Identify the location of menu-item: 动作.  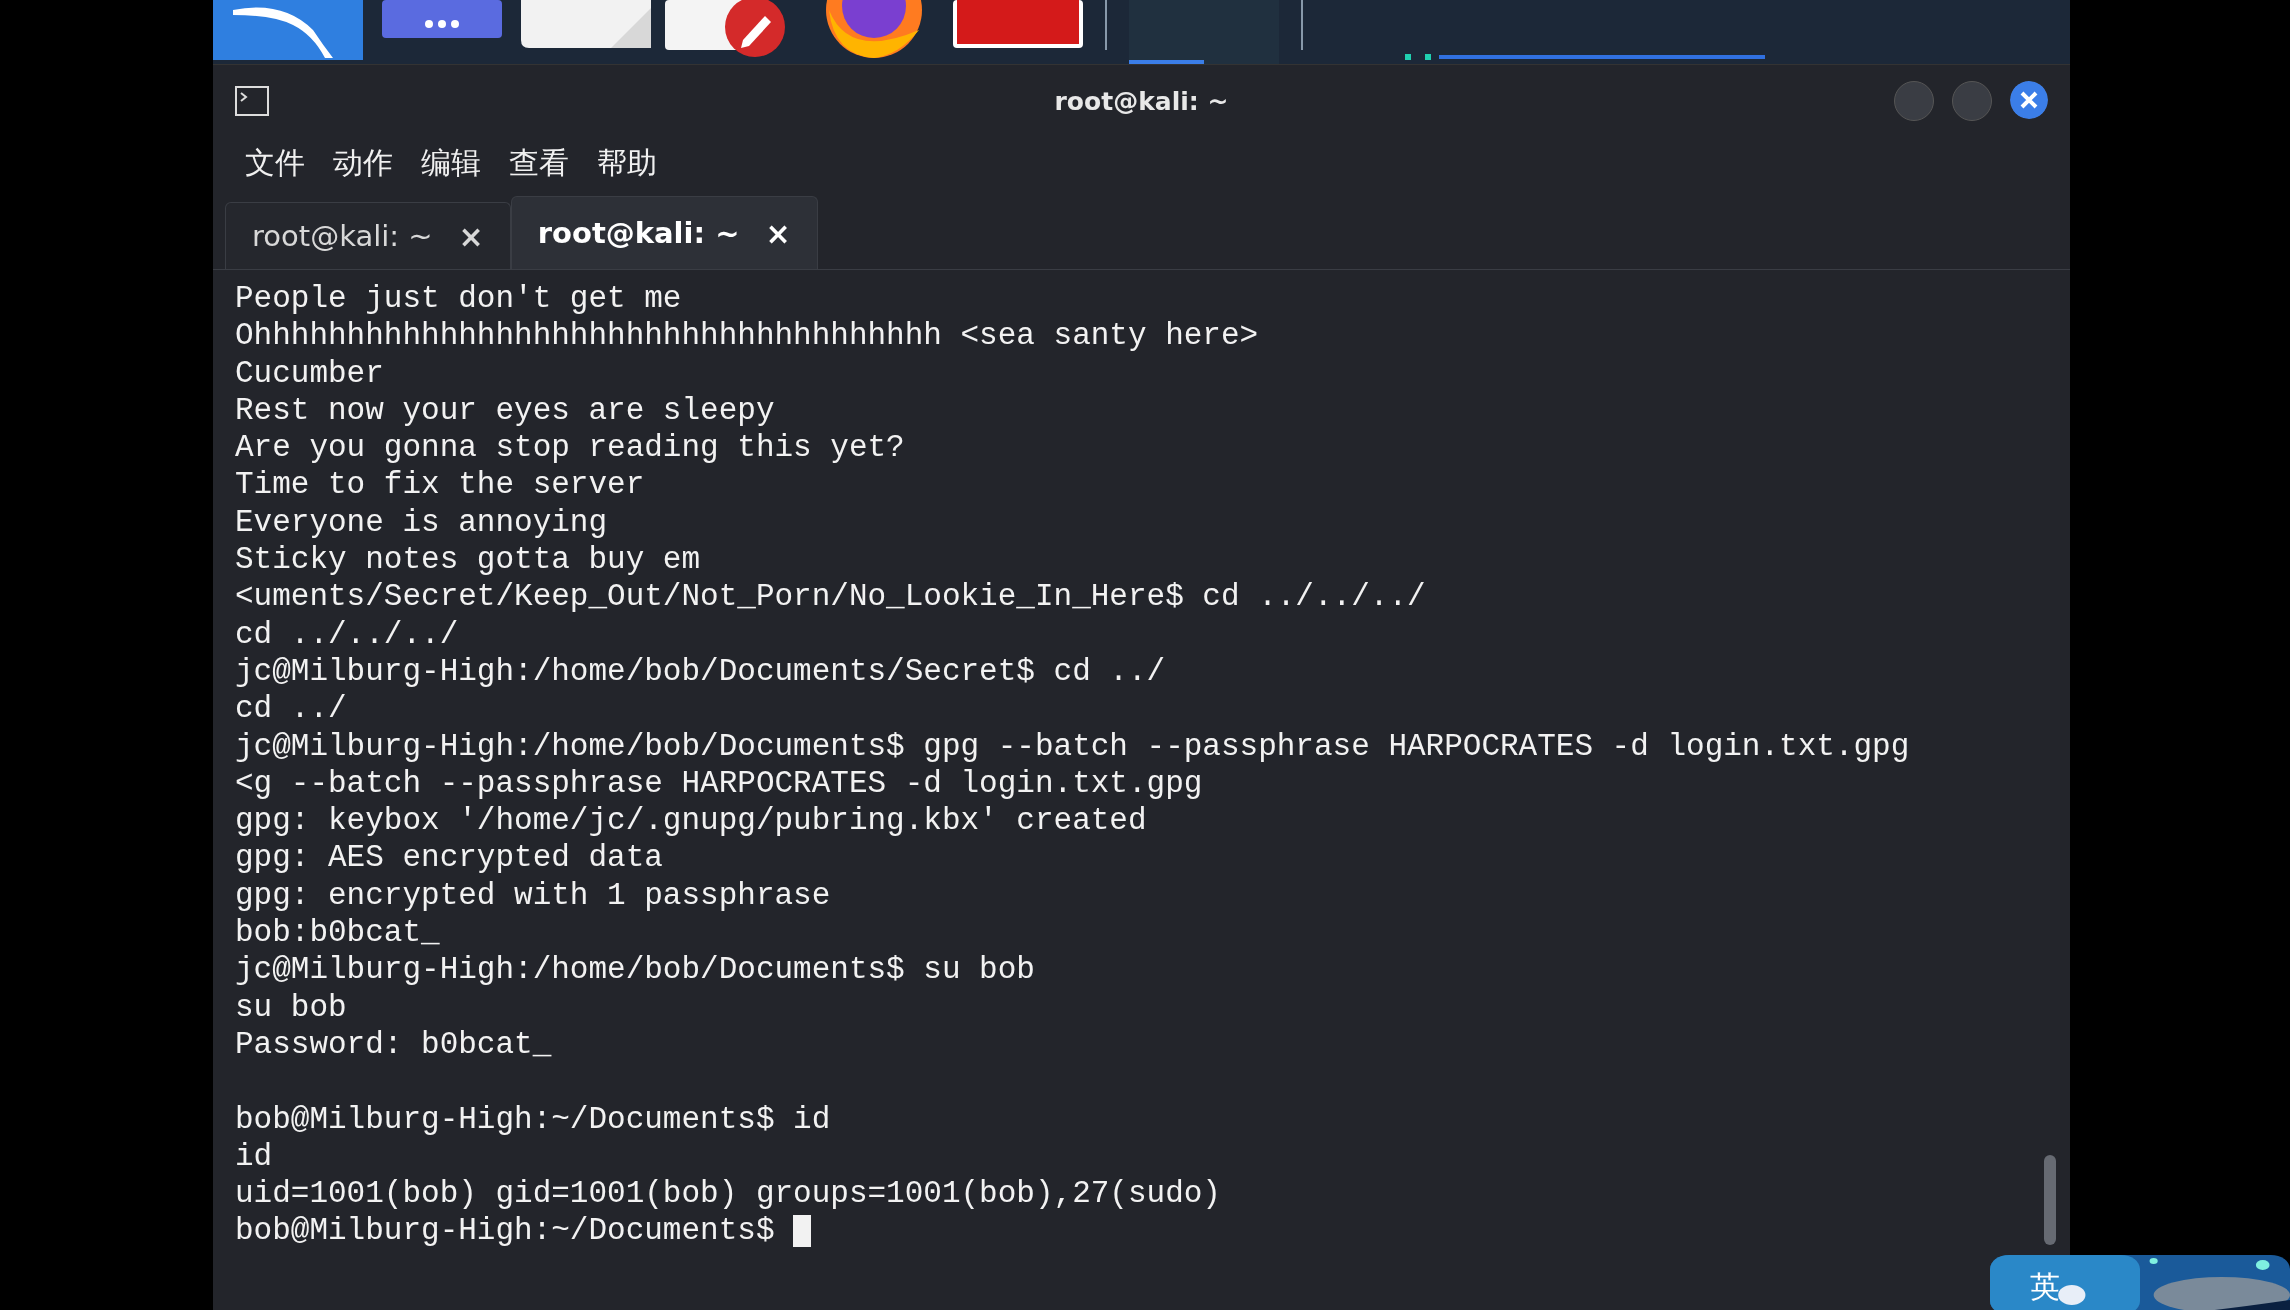
(363, 163).